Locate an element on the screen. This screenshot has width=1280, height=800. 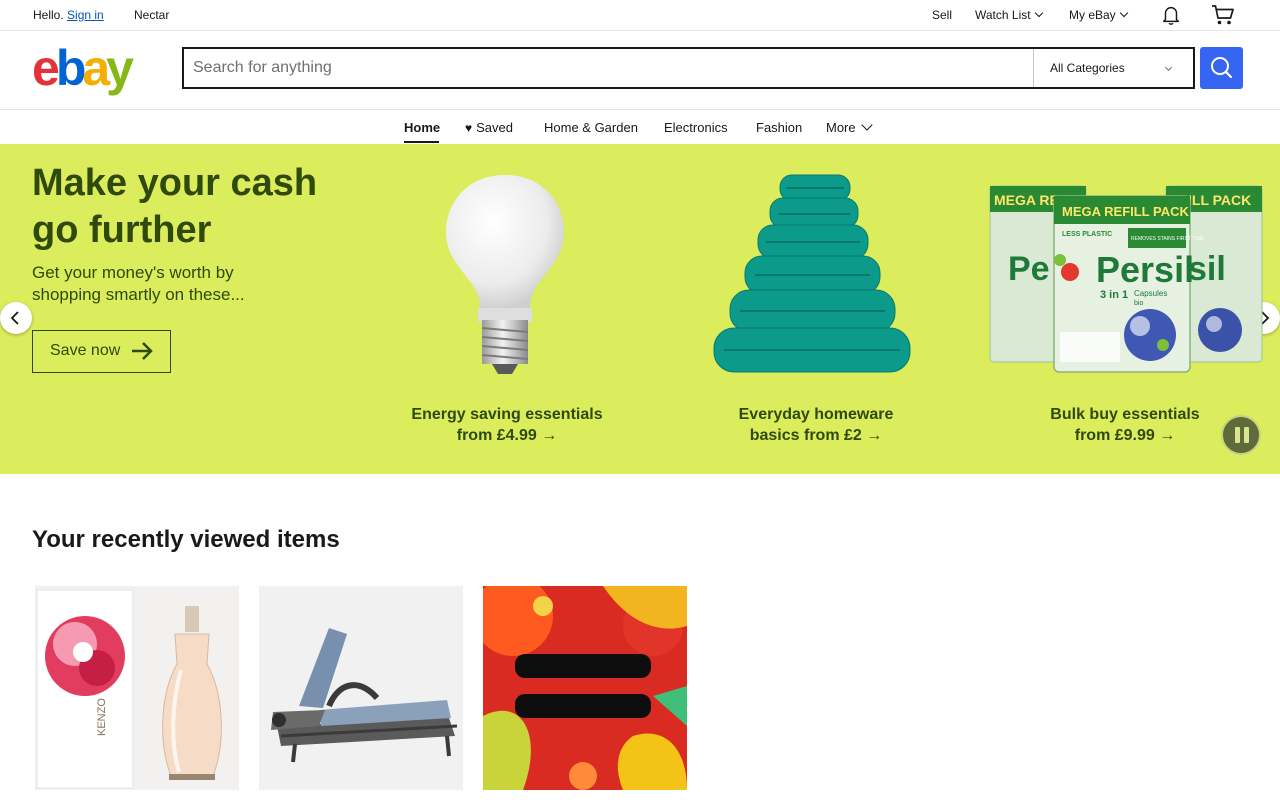
watch-list-menu: Watch List is located at coordinates (1009, 15).